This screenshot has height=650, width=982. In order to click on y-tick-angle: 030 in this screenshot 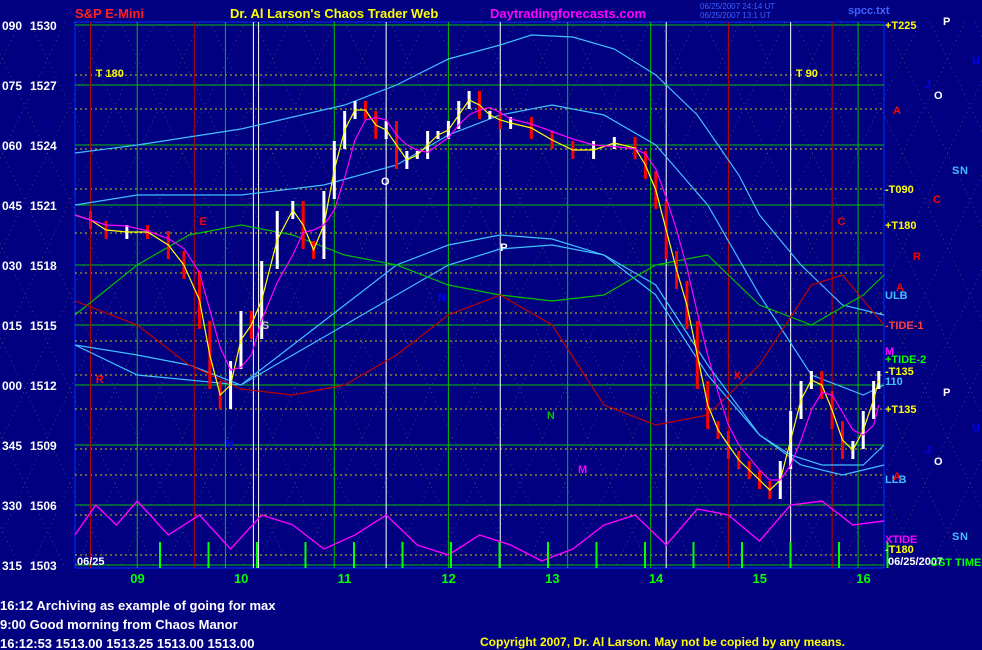, I will do `click(12, 266)`.